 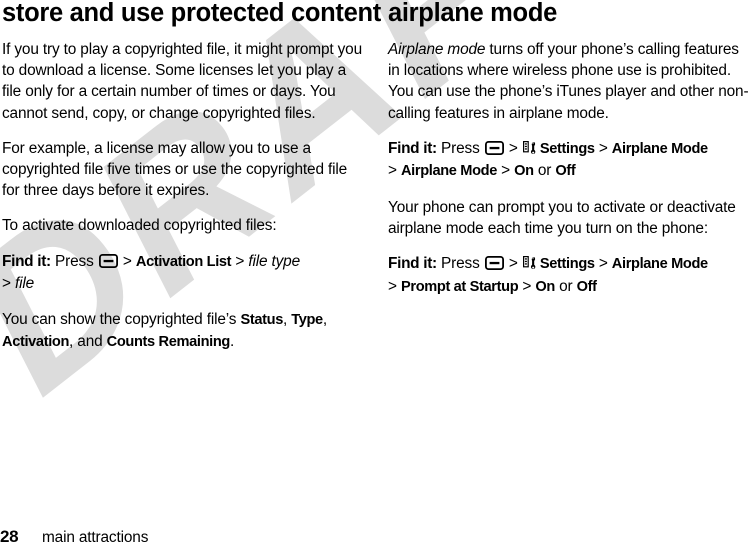 I want to click on period: ., so click(x=232, y=342).